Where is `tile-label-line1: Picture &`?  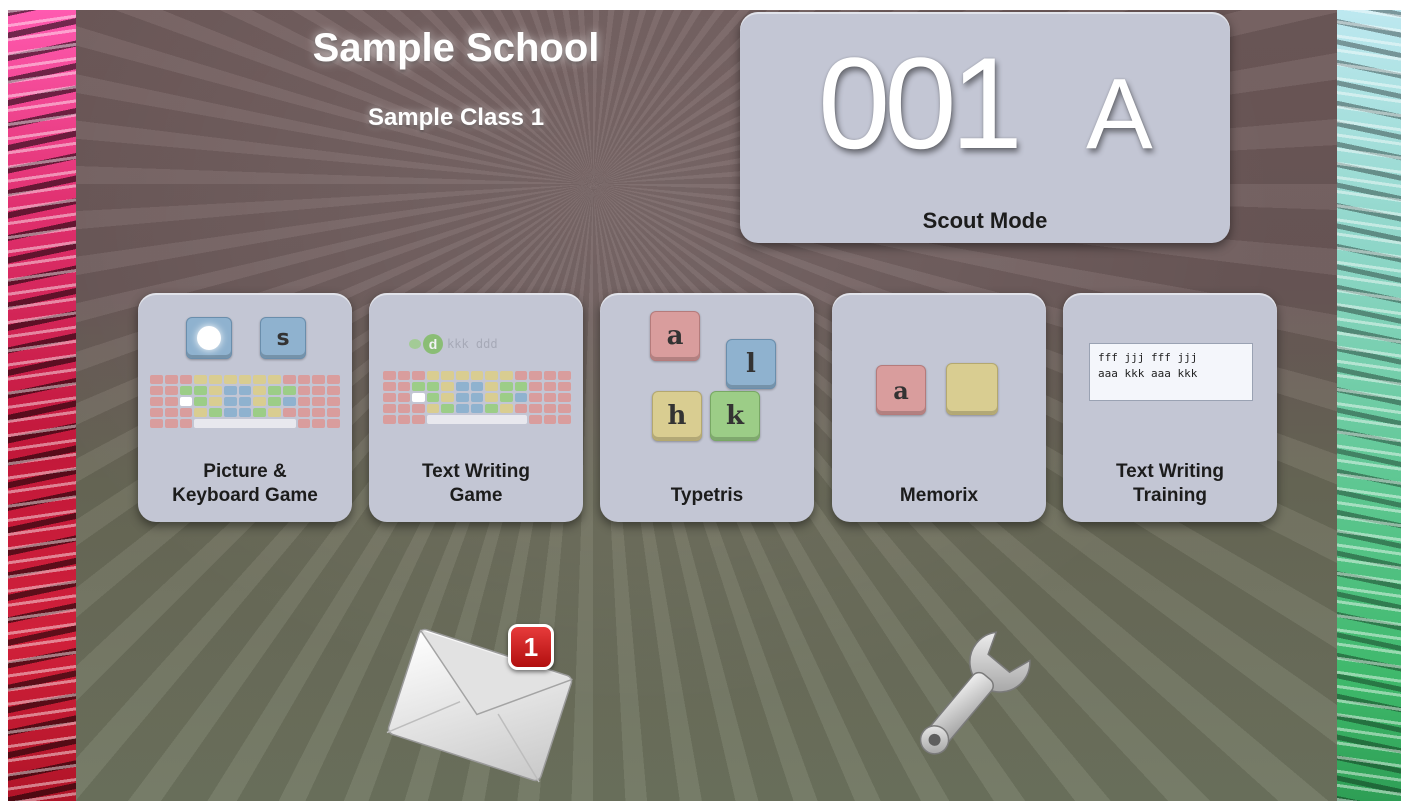
tile-label-line1: Picture & is located at coordinates (245, 471).